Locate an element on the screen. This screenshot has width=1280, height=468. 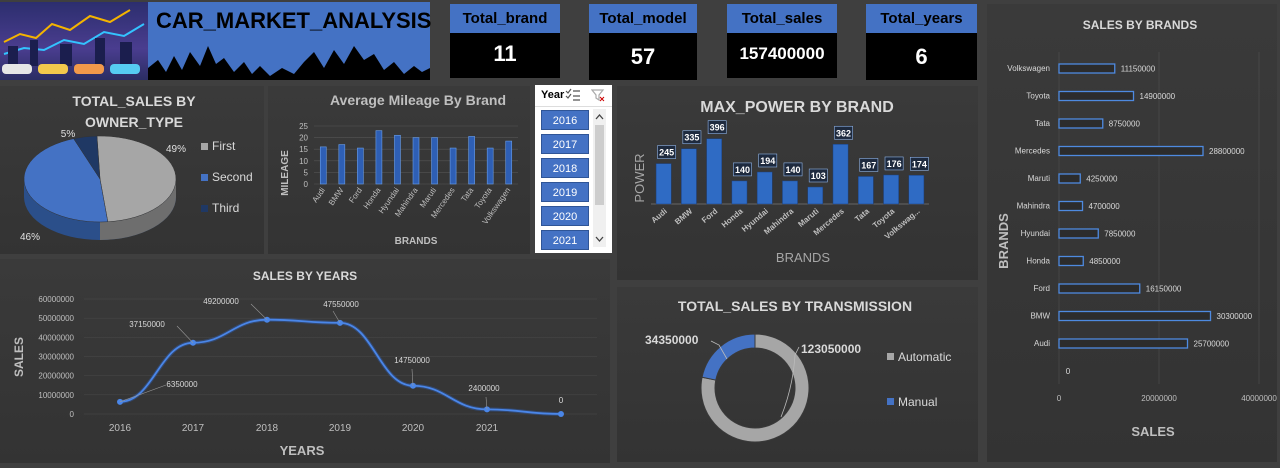
chart-title: TOTAL_SALES BY TRANSMISSION is located at coordinates (795, 306).